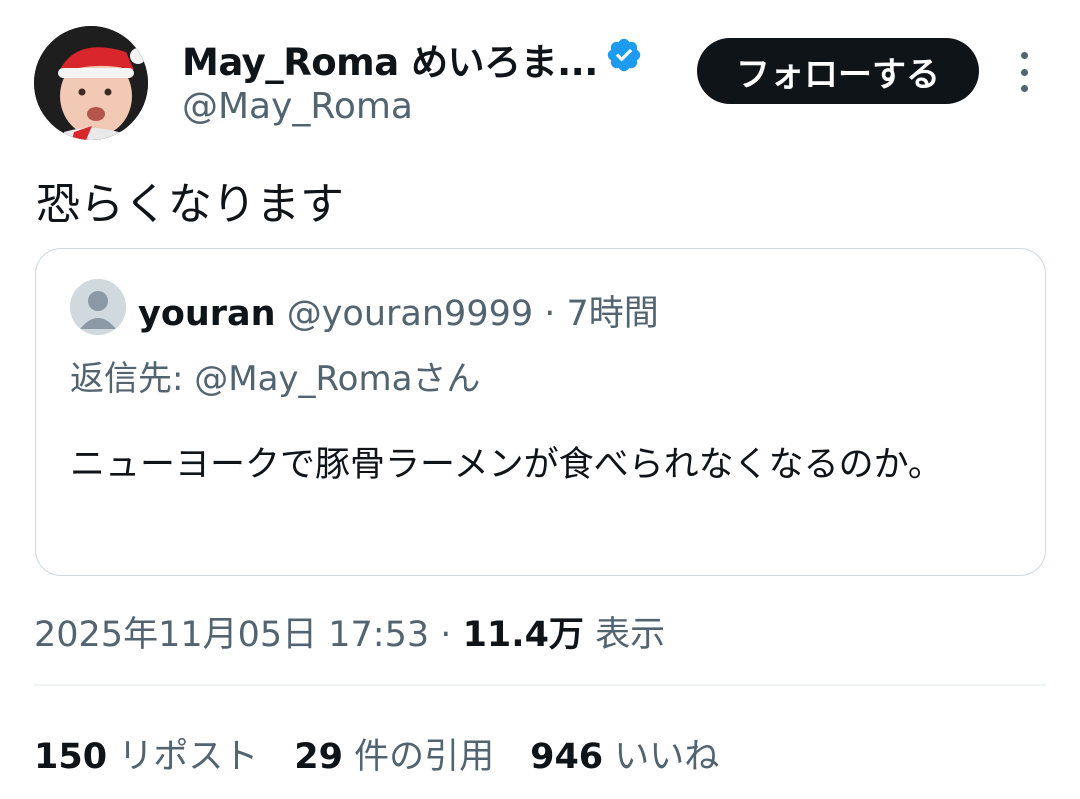 The height and width of the screenshot is (799, 1080). I want to click on quotes-stat: 29 件の引用, so click(394, 753).